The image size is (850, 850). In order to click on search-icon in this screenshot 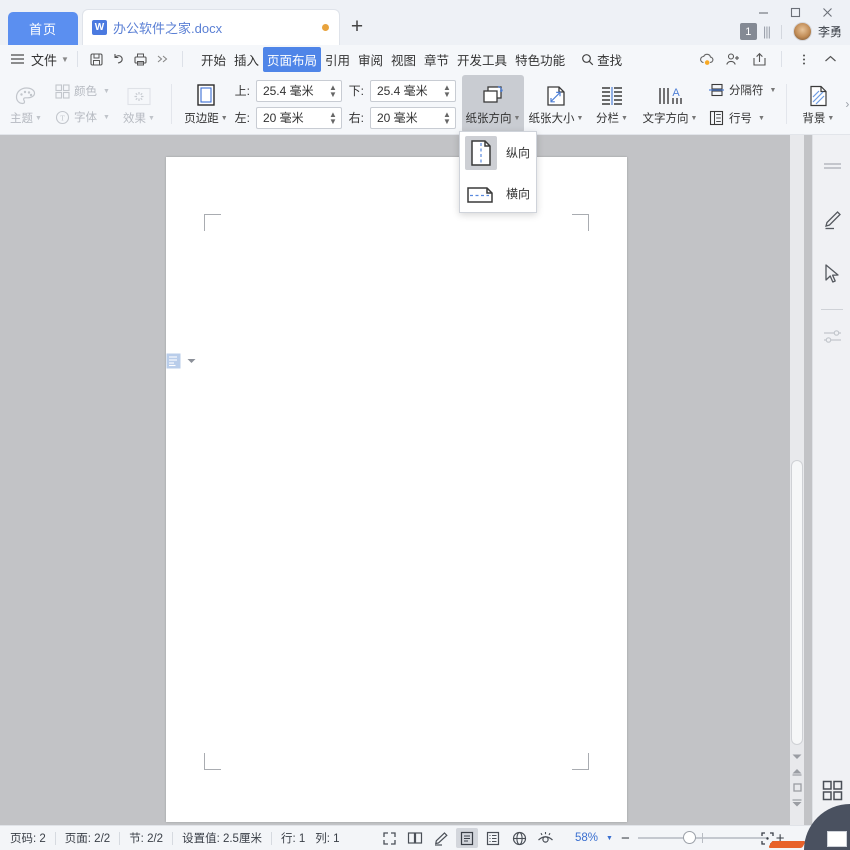, I will do `click(587, 59)`.